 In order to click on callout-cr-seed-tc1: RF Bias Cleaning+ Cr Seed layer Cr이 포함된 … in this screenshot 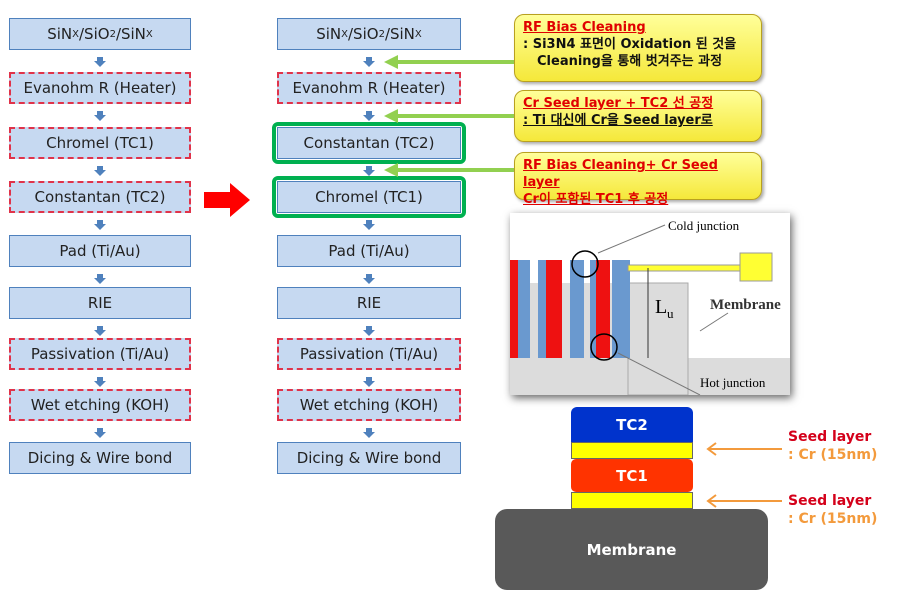, I will do `click(638, 179)`.